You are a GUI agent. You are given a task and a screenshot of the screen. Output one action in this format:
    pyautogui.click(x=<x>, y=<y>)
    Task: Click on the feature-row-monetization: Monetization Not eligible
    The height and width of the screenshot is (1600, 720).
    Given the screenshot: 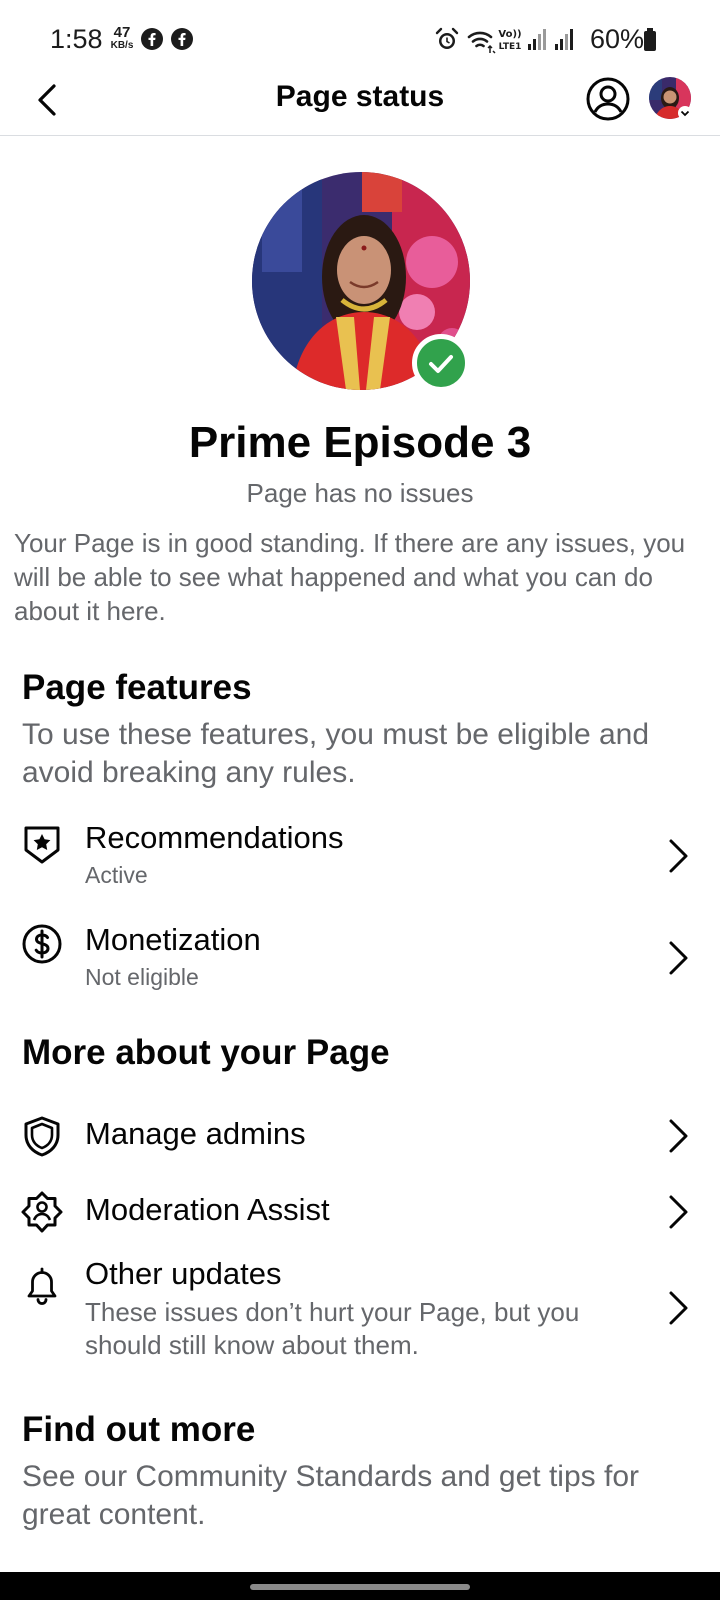 What is the action you would take?
    pyautogui.click(x=360, y=960)
    